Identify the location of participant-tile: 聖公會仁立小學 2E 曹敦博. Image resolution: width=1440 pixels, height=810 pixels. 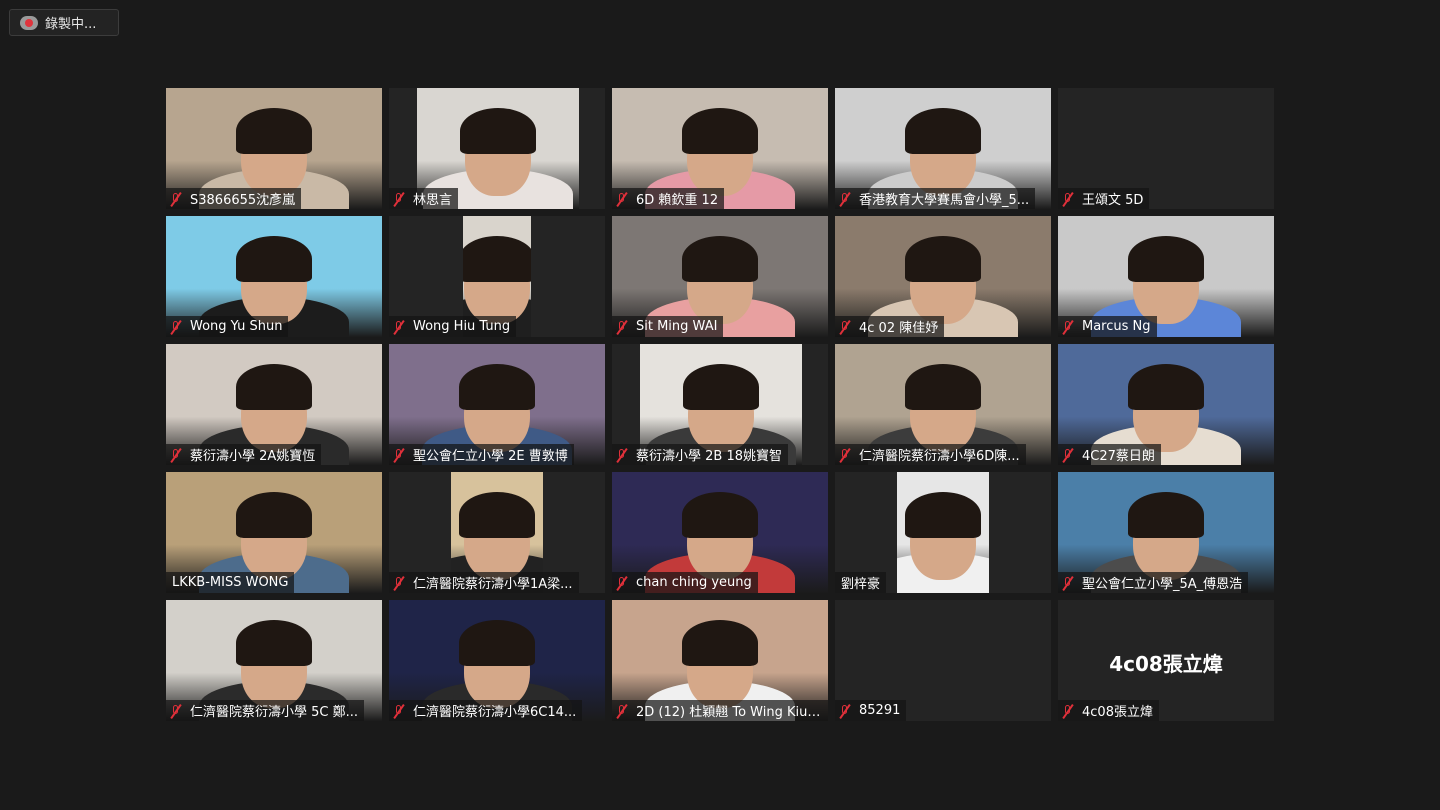
(497, 404).